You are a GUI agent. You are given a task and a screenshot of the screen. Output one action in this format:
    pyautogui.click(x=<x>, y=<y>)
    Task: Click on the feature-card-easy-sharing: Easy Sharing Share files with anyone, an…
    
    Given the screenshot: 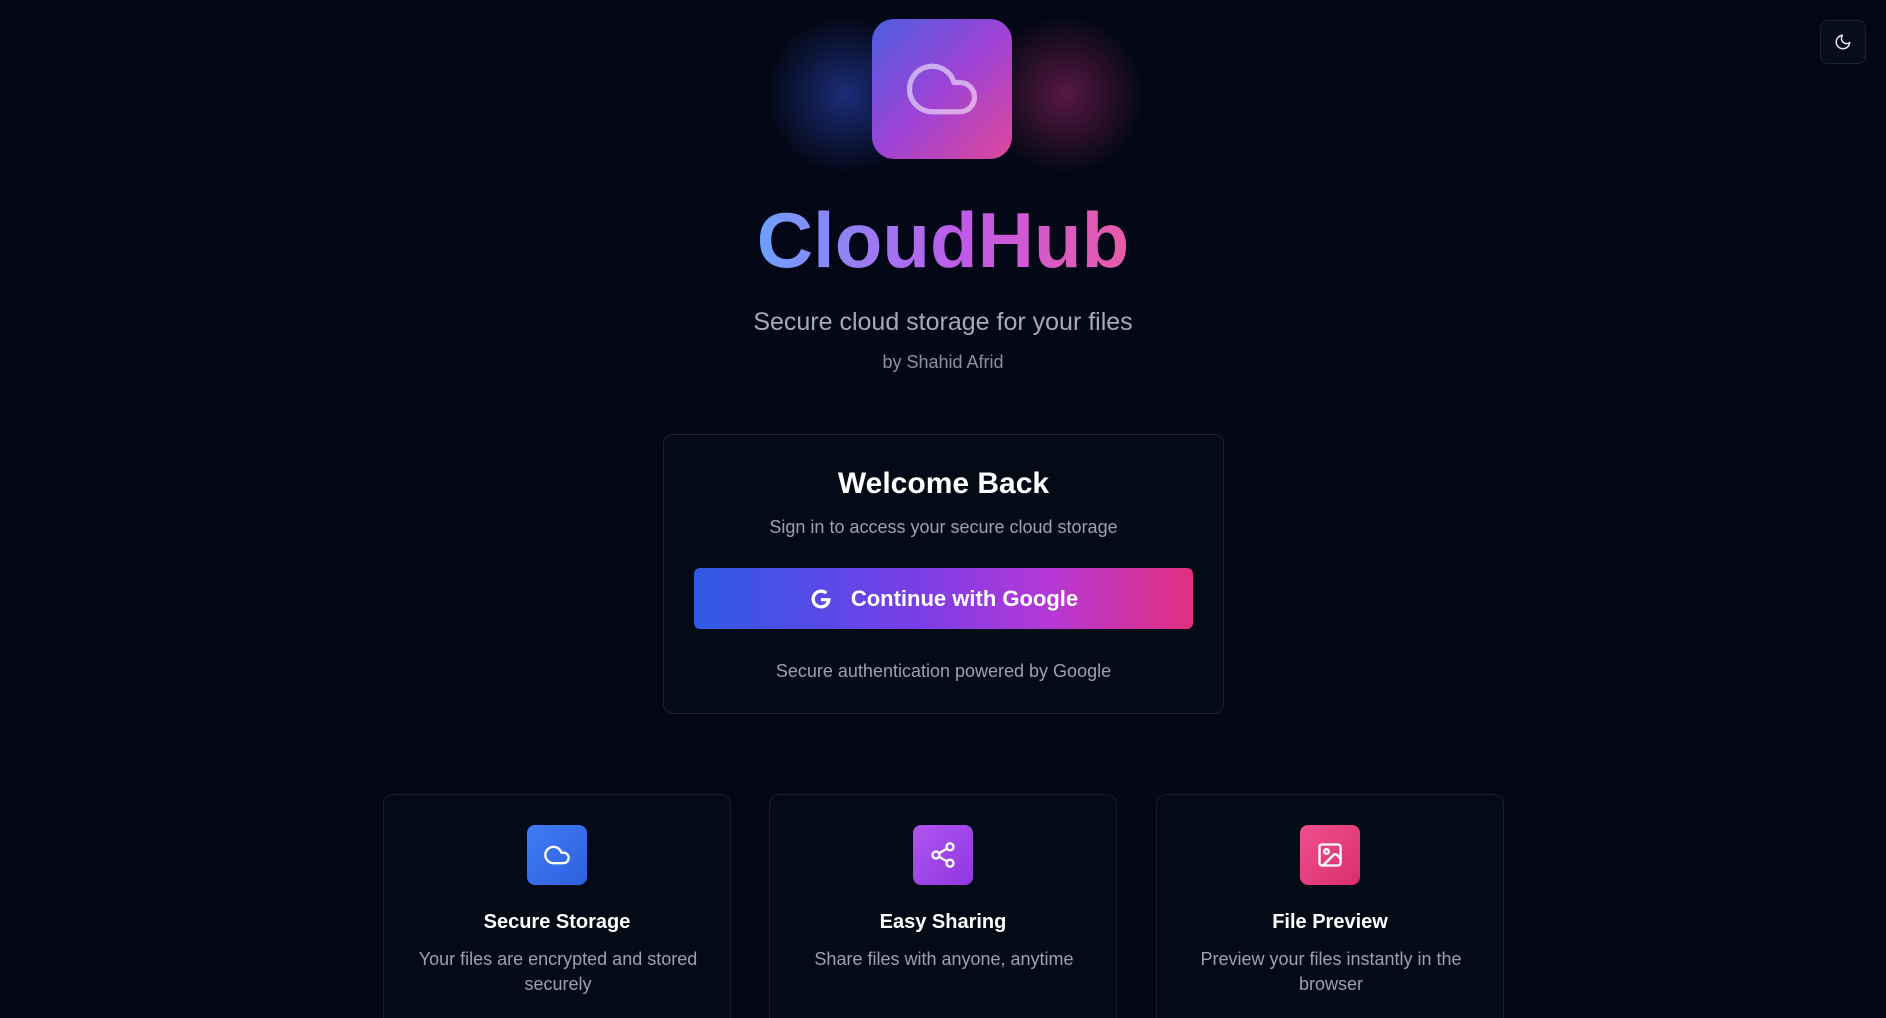 What is the action you would take?
    pyautogui.click(x=943, y=906)
    